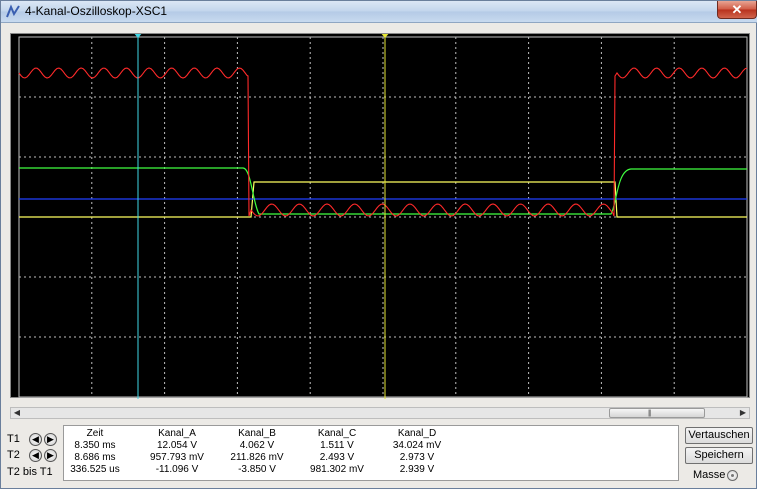 The width and height of the screenshot is (757, 489). What do you see at coordinates (337, 433) in the screenshot?
I see `header-kanal-c: Kanal_C` at bounding box center [337, 433].